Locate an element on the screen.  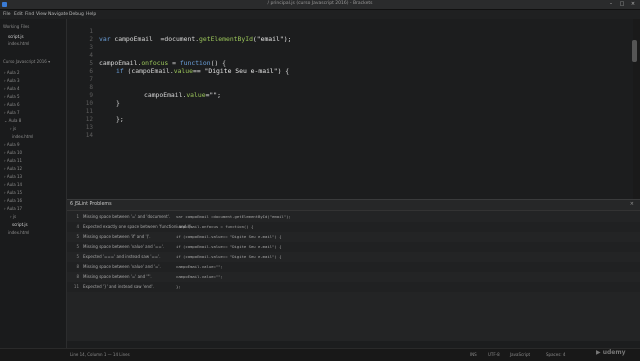
working-file-index: index.html is located at coordinates (18, 43).